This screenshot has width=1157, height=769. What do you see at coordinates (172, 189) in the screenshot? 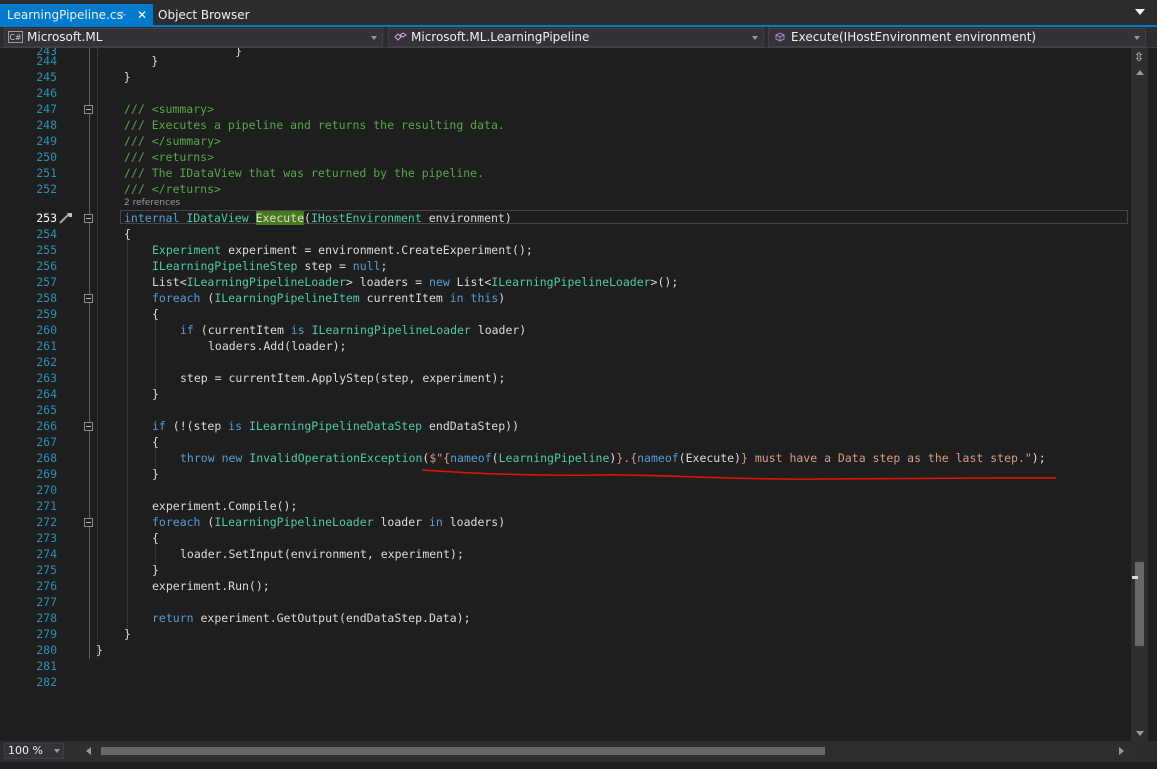
I see `code-line-comment: /// </returns>` at bounding box center [172, 189].